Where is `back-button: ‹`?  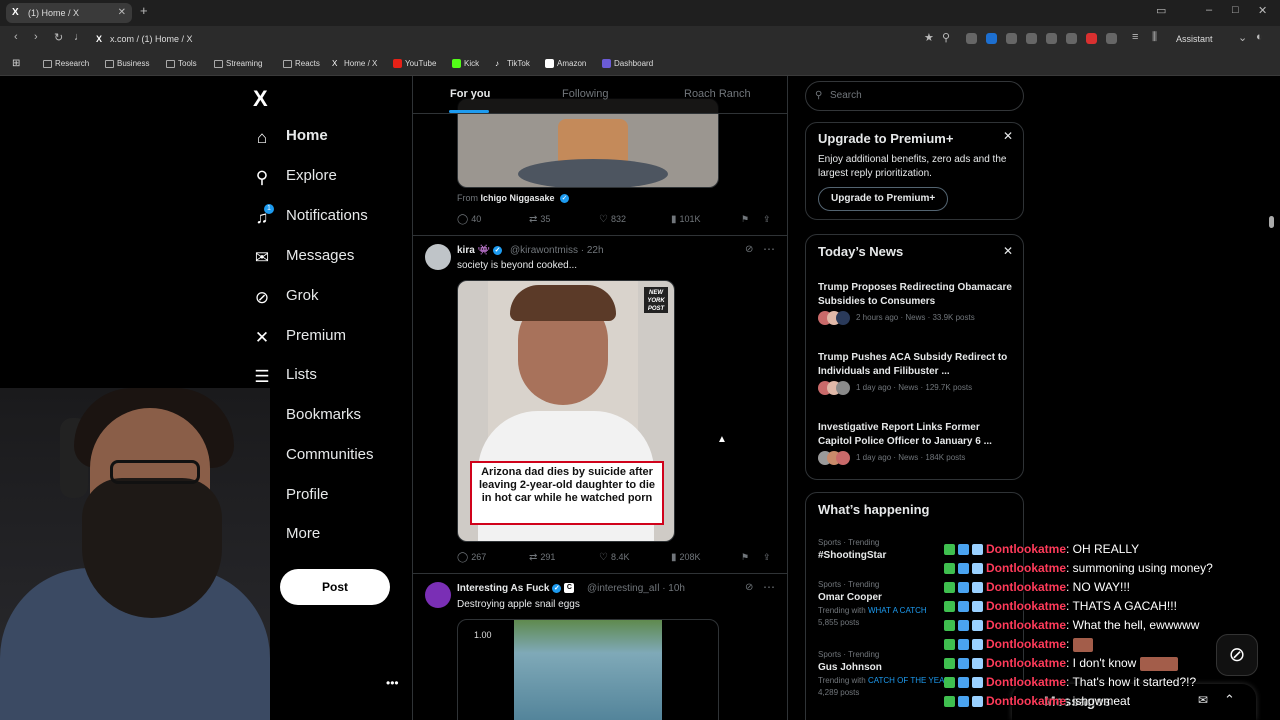 back-button: ‹ is located at coordinates (16, 37).